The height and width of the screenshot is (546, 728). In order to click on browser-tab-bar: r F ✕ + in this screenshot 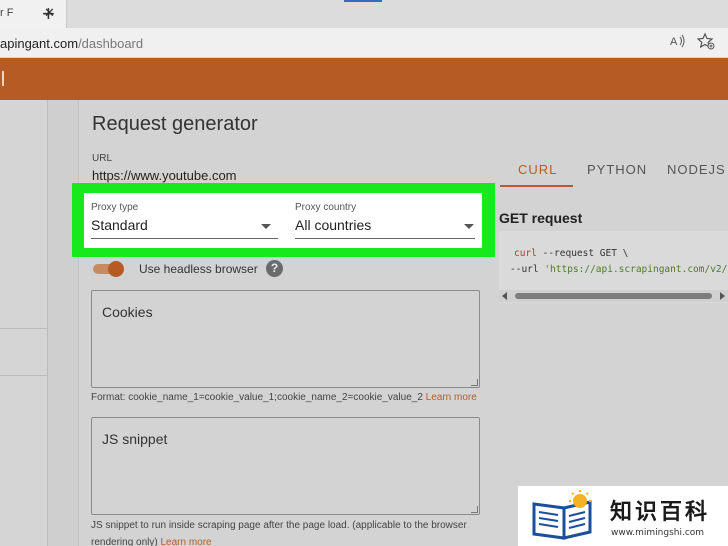, I will do `click(364, 14)`.